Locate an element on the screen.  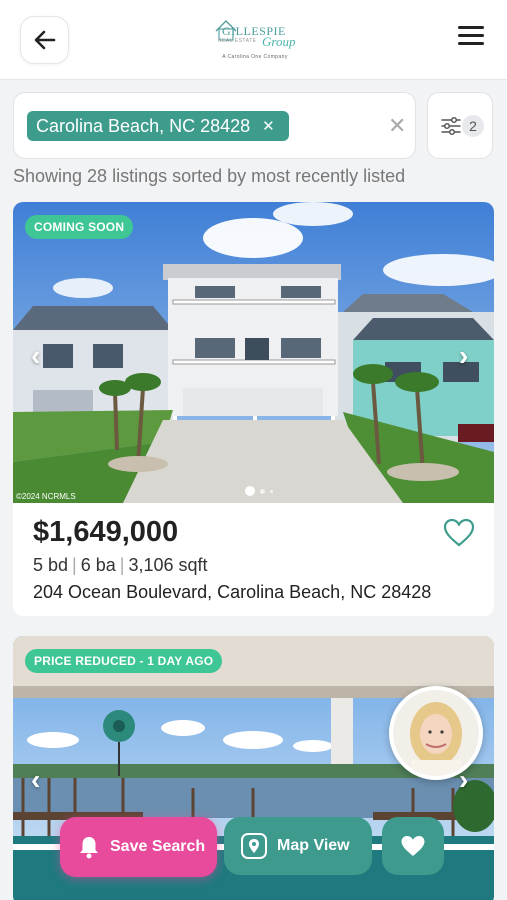
listing-specs: 5 bd | 6 ba | 3,106 sqft is located at coordinates (120, 565).